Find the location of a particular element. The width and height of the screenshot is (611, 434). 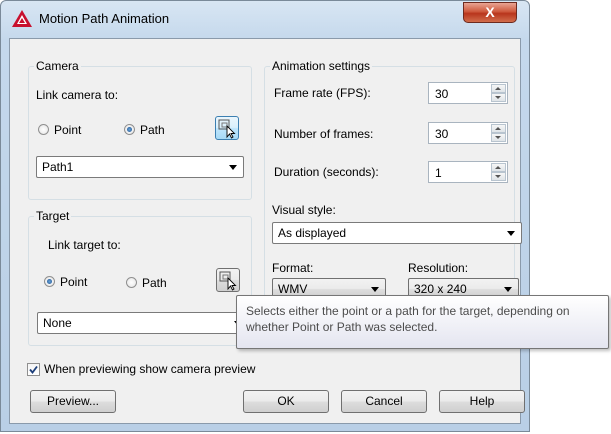

checkmark-icon is located at coordinates (33, 369).